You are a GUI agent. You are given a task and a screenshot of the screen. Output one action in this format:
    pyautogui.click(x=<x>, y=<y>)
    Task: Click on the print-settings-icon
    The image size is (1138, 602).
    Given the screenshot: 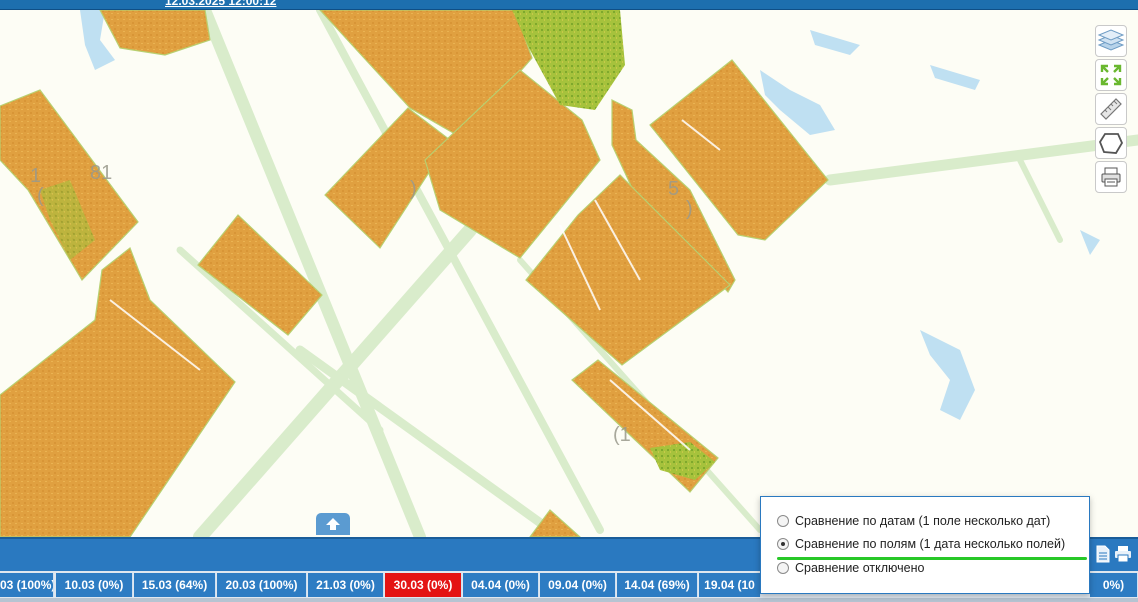 What is the action you would take?
    pyautogui.click(x=1111, y=177)
    